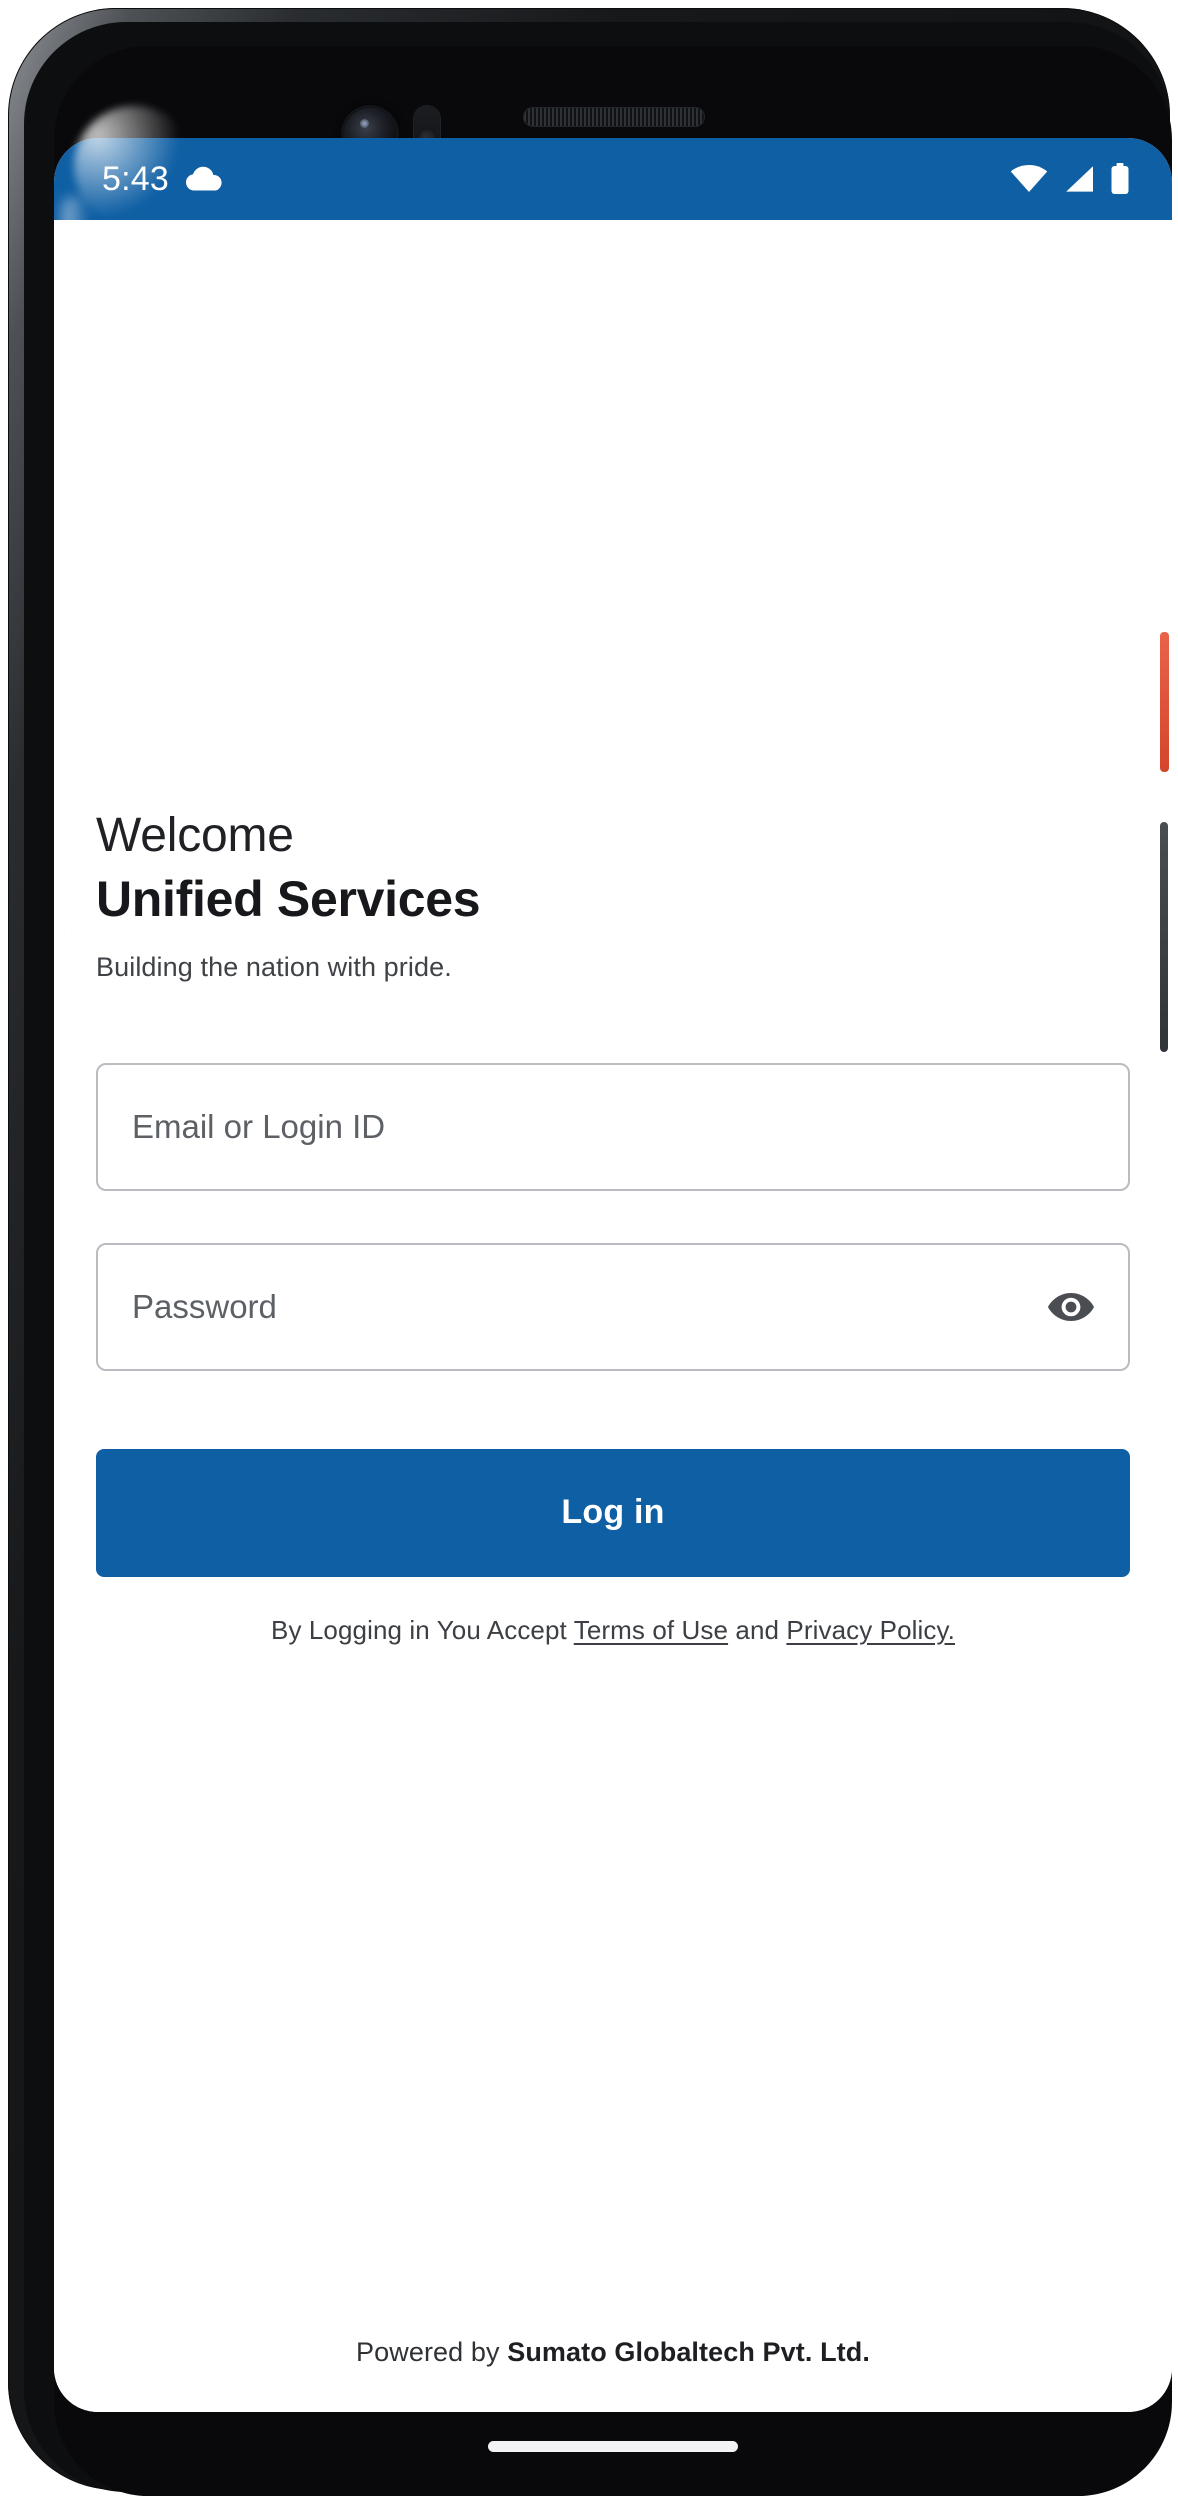 The width and height of the screenshot is (1178, 2498). I want to click on tagline-text: Building the nation with pride., so click(274, 966).